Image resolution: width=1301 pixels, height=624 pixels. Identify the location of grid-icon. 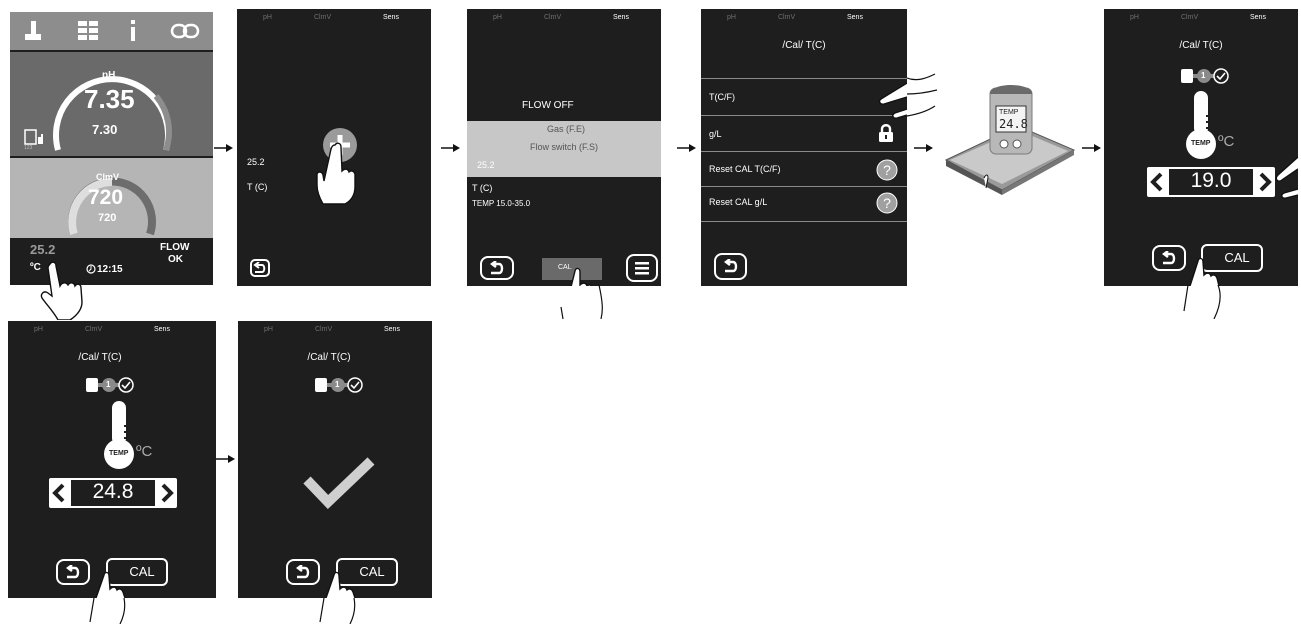
(88, 31).